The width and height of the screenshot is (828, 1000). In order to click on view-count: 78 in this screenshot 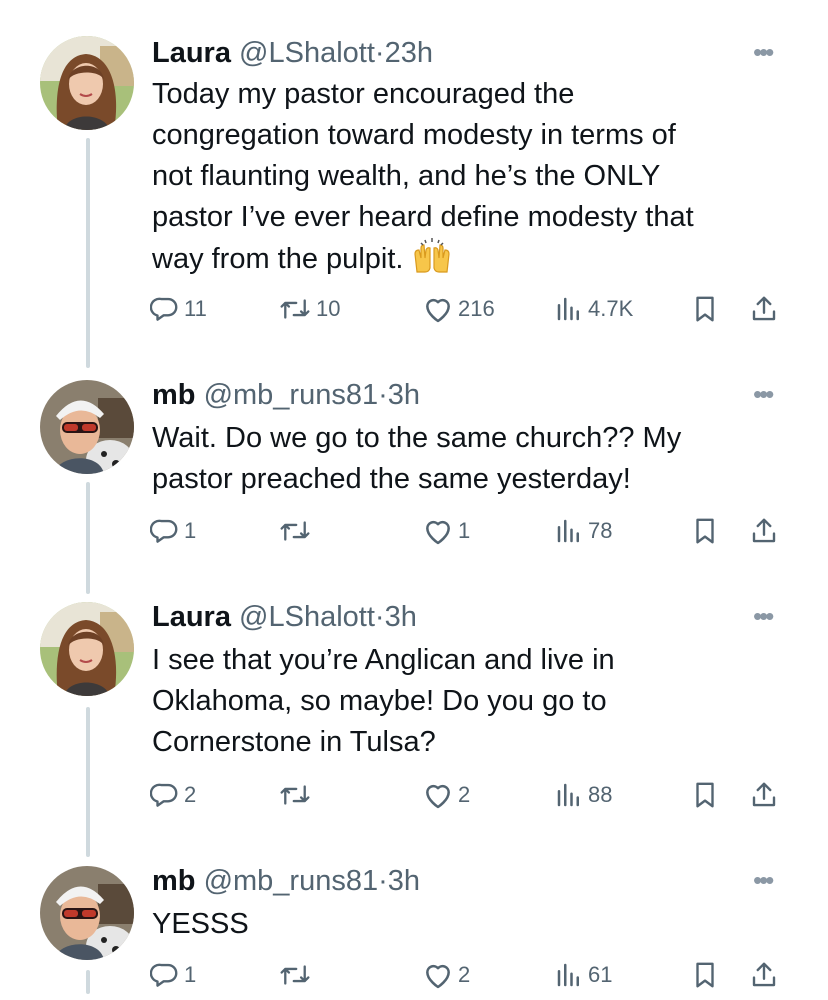, I will do `click(600, 530)`.